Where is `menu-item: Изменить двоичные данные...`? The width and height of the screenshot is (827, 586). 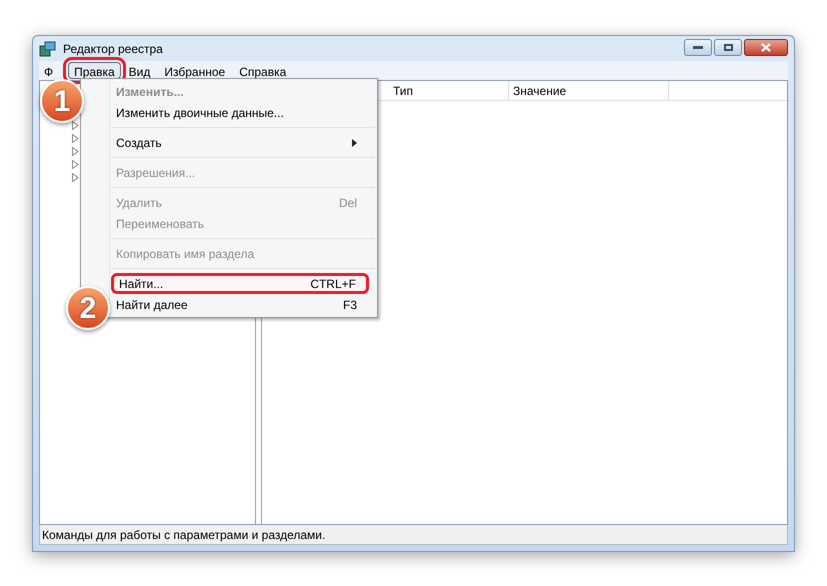
menu-item: Изменить двоичные данные... is located at coordinates (244, 112).